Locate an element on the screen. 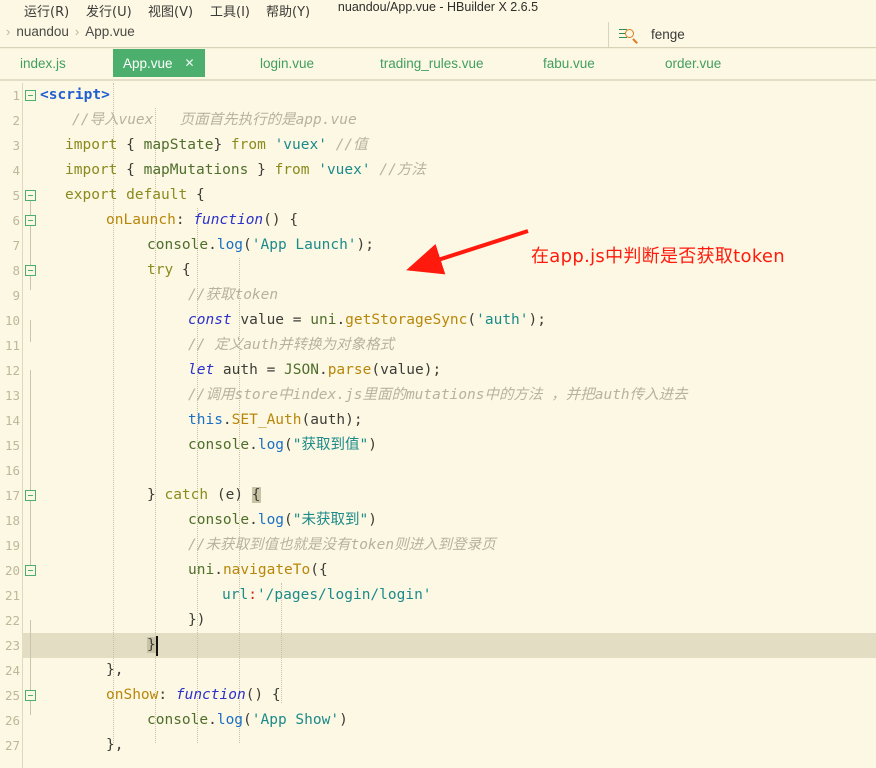 The image size is (876, 768). code-line-15: console.log("获取到值") is located at coordinates (282, 445).